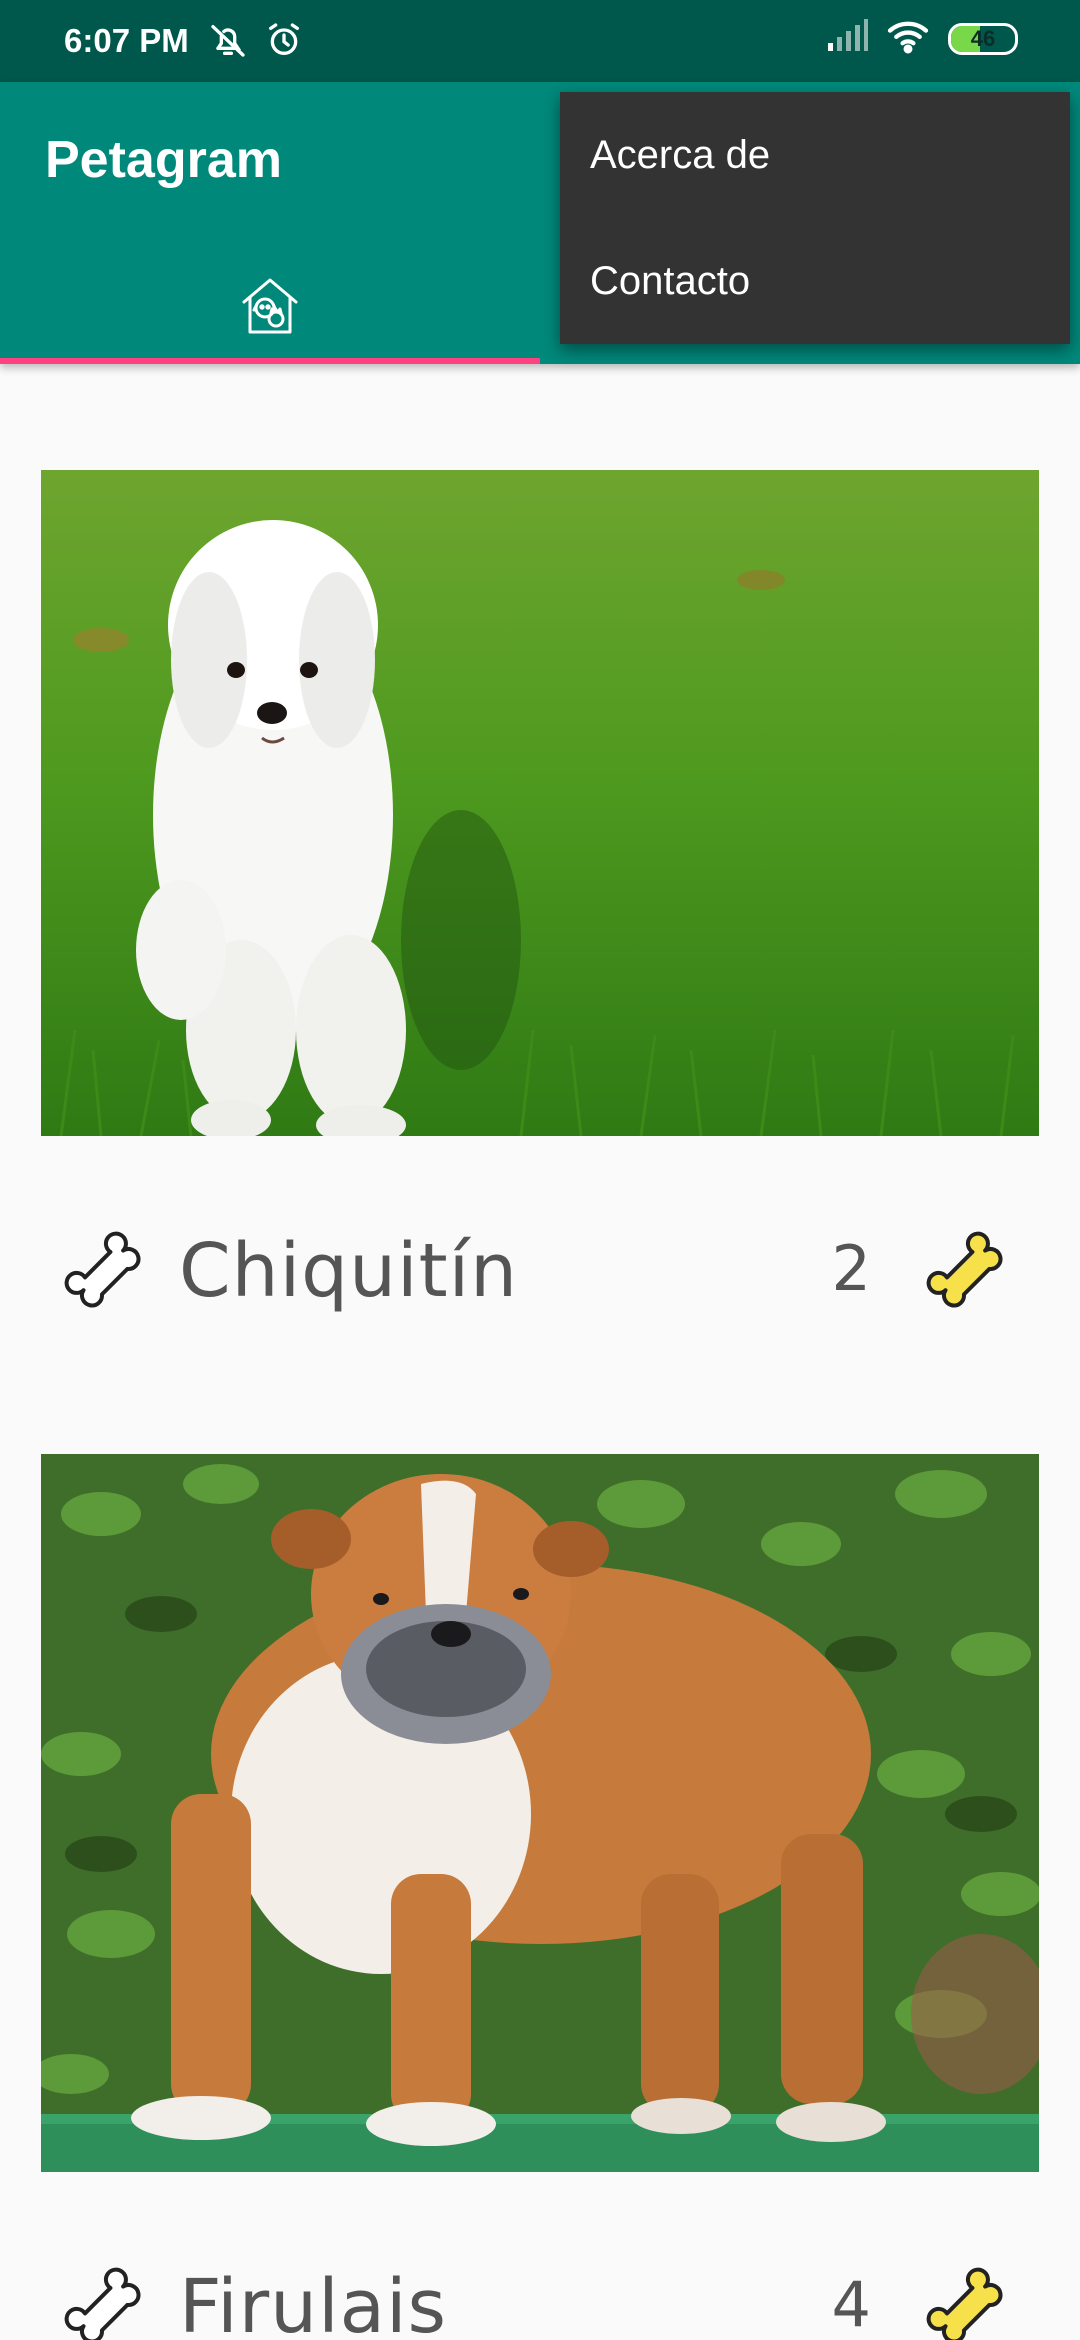 This screenshot has height=2340, width=1080. I want to click on status-bar: 6:07 PM 46, so click(540, 41).